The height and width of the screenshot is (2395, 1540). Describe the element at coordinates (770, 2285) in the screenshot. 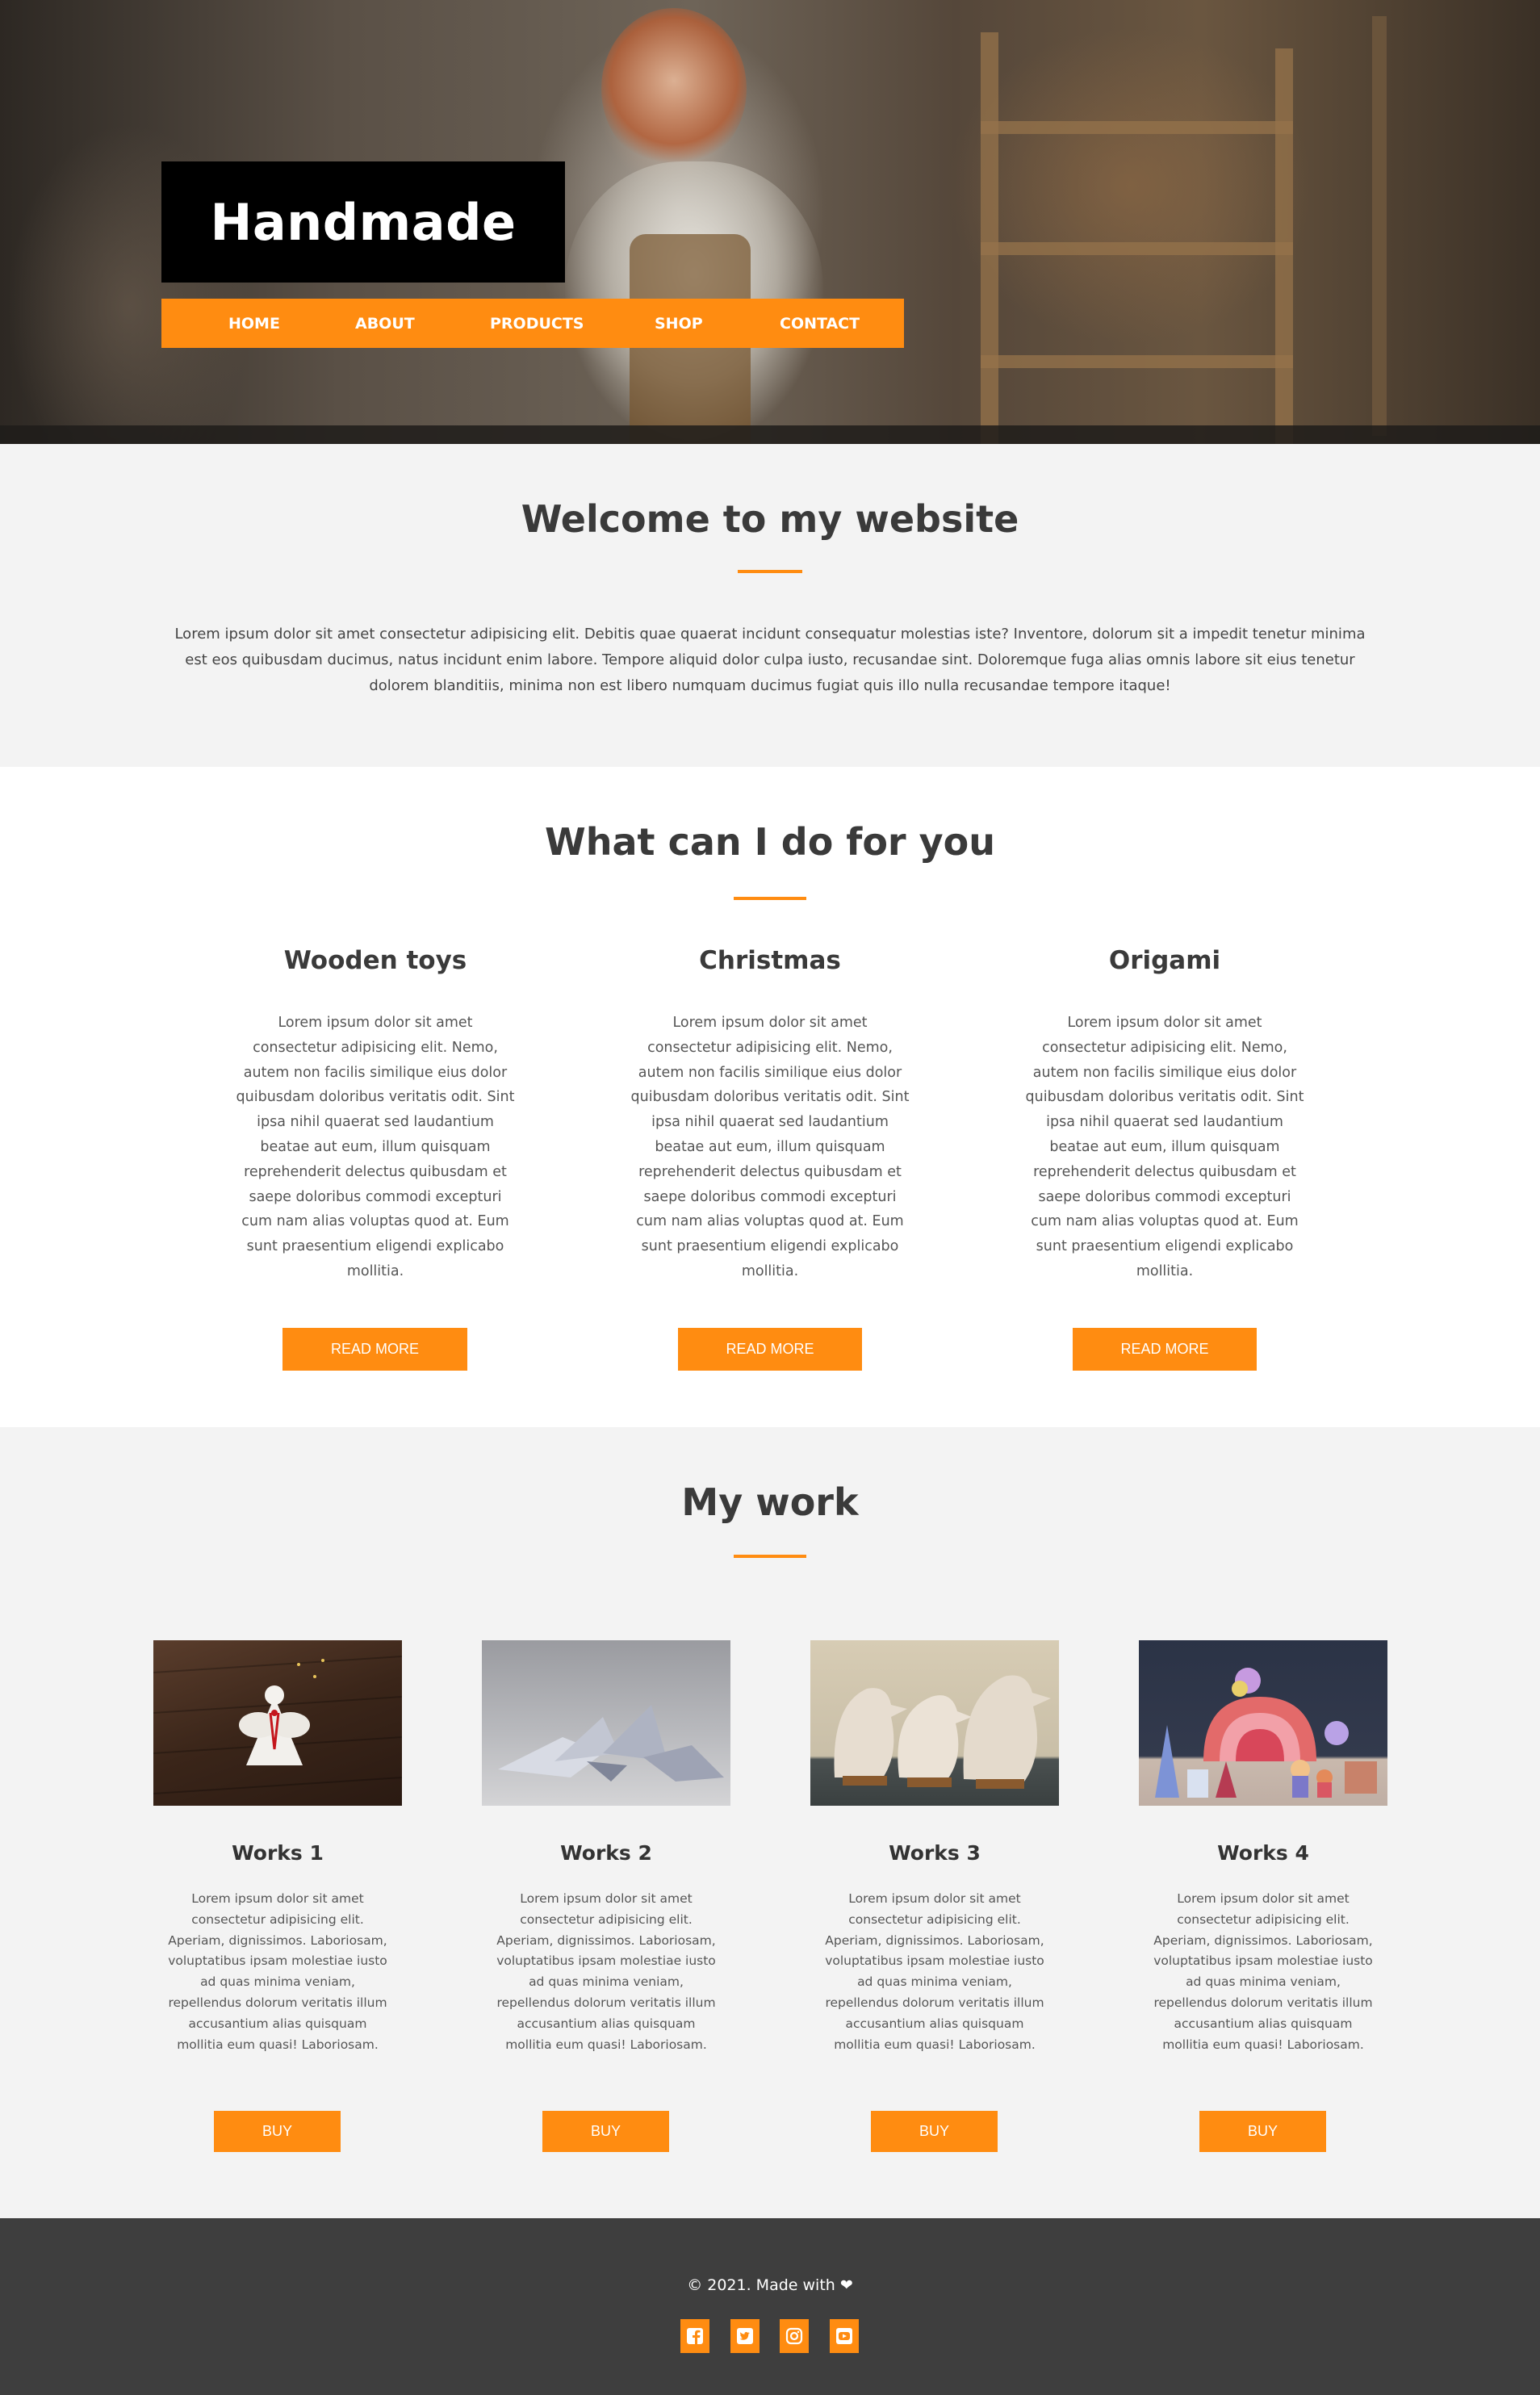

I see `copyright-text: © 2021. Made with ❤` at that location.